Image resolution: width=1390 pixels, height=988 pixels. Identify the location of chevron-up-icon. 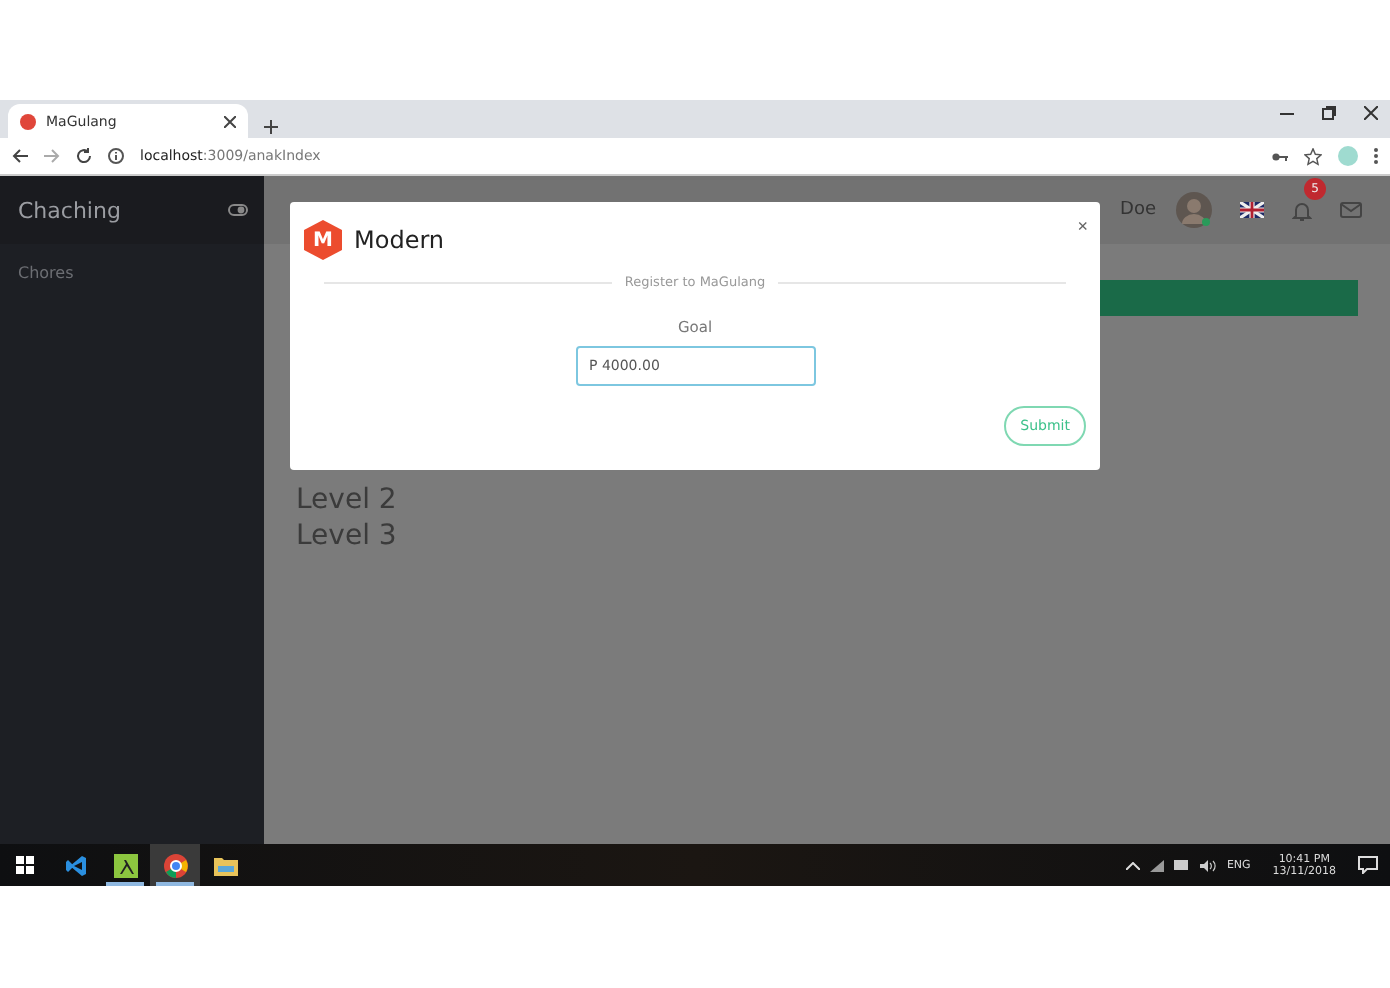
(1133, 865).